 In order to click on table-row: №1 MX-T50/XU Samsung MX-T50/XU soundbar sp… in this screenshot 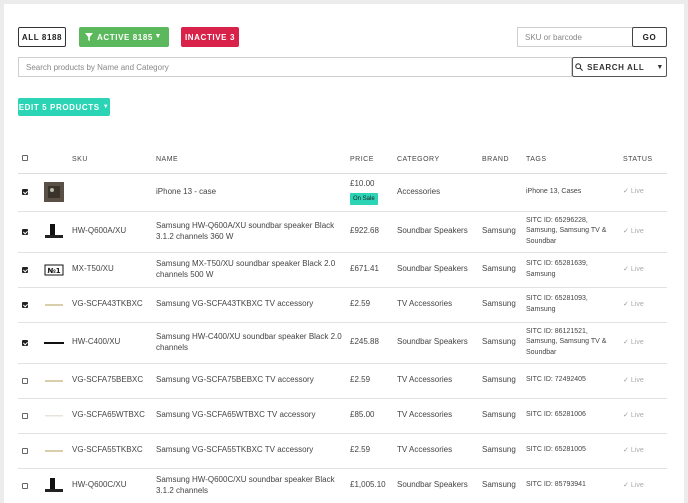, I will do `click(342, 270)`.